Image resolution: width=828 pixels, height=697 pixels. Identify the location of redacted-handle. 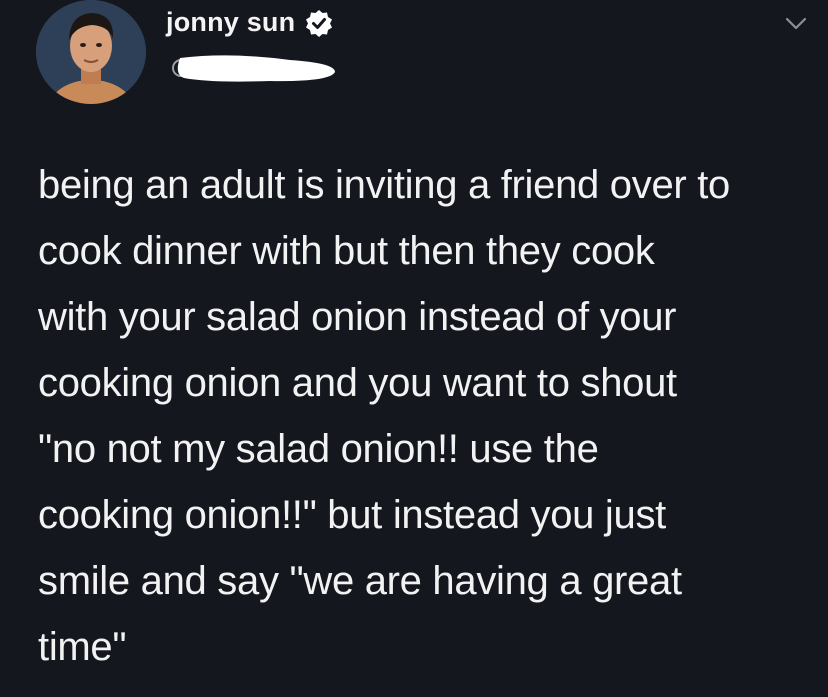
(253, 68).